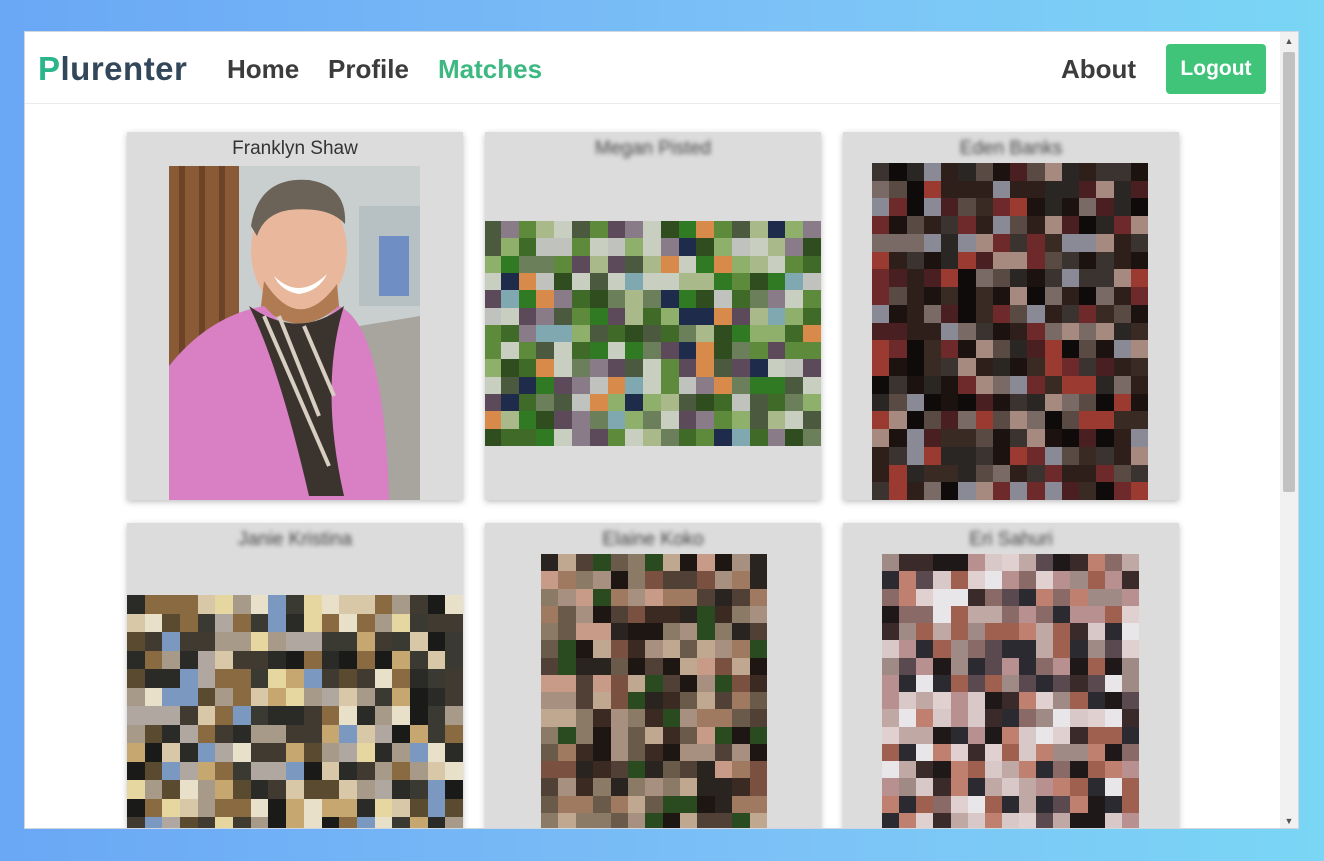 The height and width of the screenshot is (861, 1324). I want to click on scrollbar-thumb, so click(1289, 272).